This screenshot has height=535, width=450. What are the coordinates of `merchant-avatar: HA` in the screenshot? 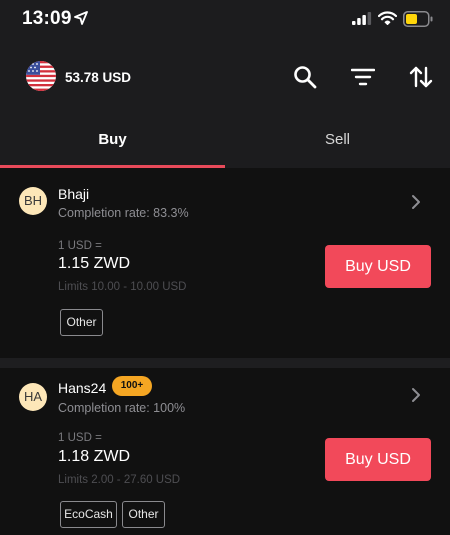 It's located at (33, 397).